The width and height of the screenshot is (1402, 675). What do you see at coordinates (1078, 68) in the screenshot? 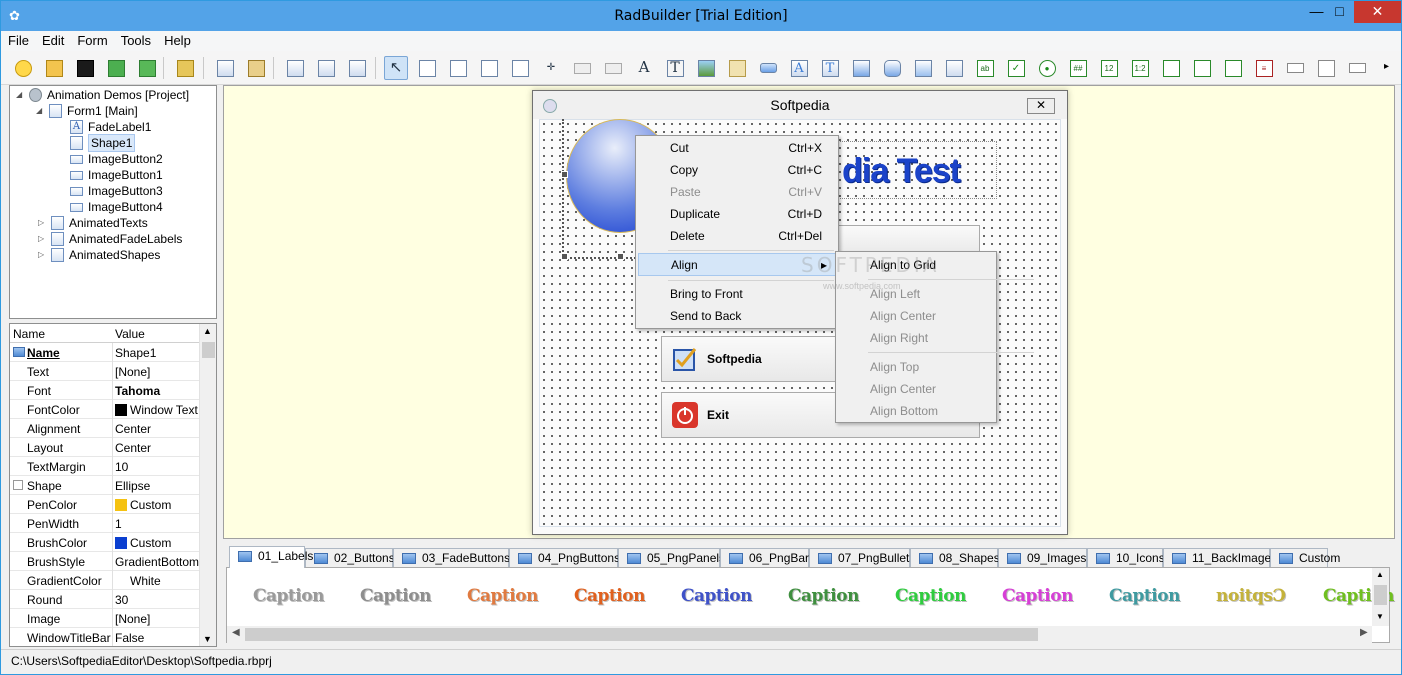
I see `number-edit-tool-icon: ##` at bounding box center [1078, 68].